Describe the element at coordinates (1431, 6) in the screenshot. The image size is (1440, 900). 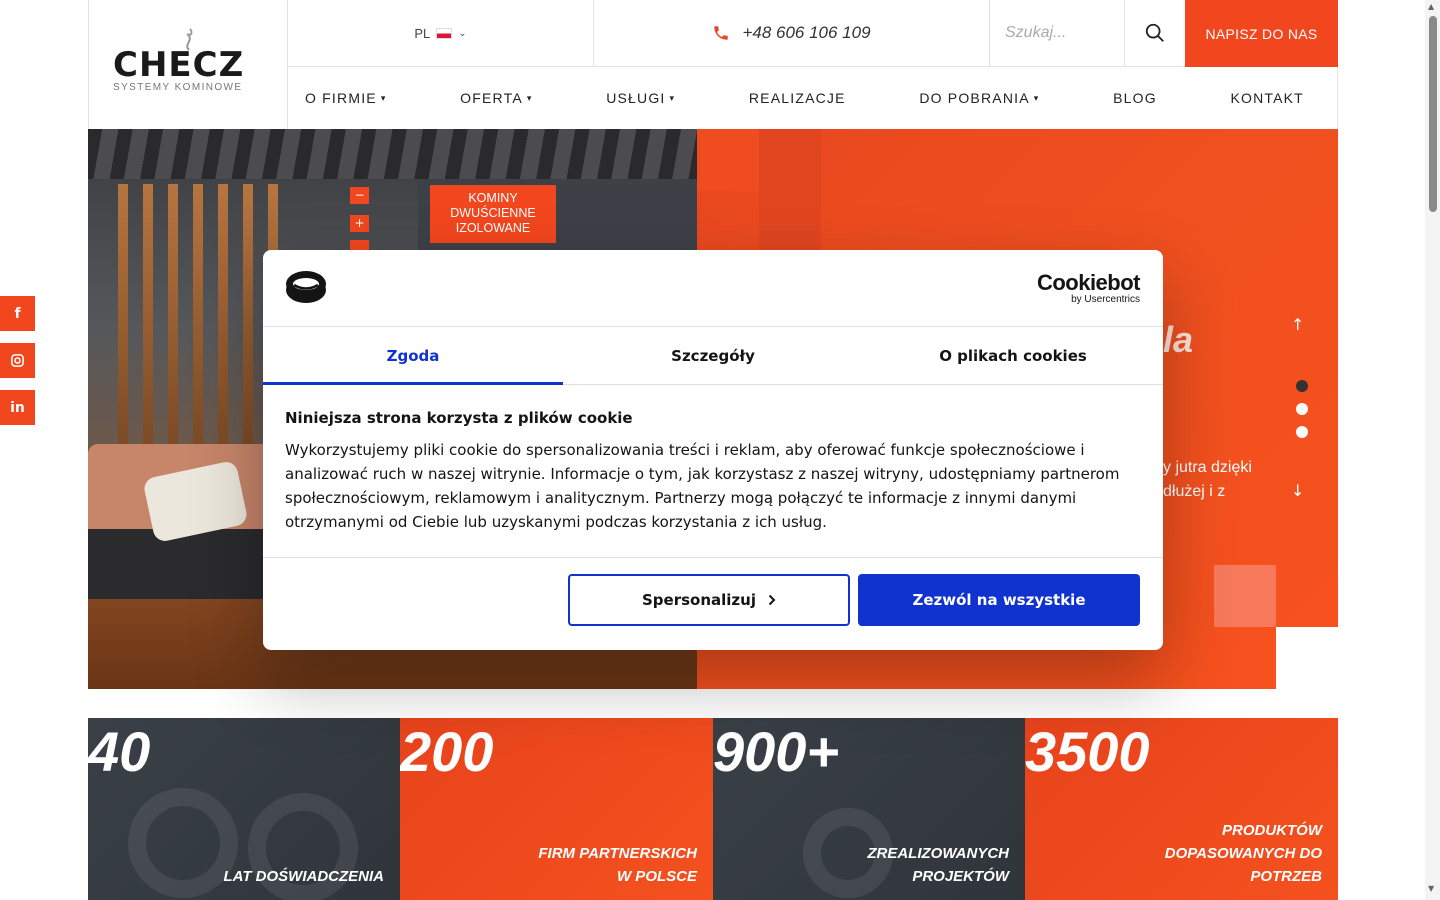
I see `scroll-up-icon: ▲` at that location.